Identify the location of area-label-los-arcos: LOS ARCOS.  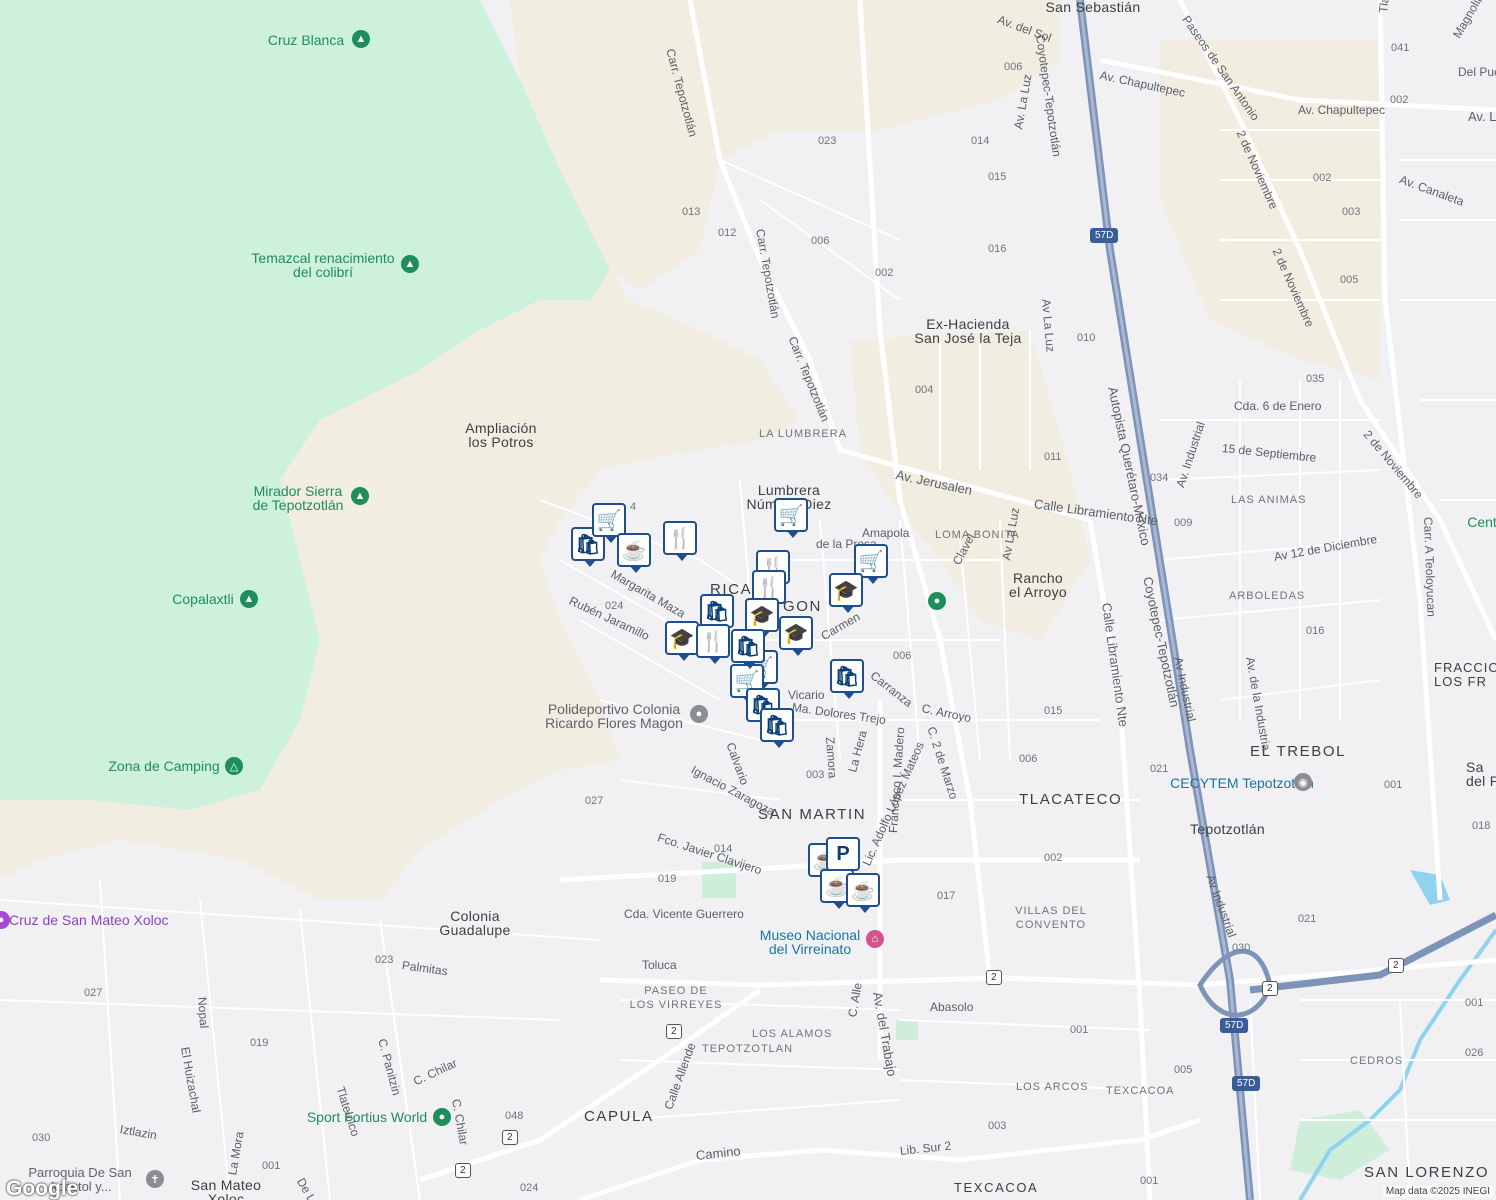
(1052, 1087).